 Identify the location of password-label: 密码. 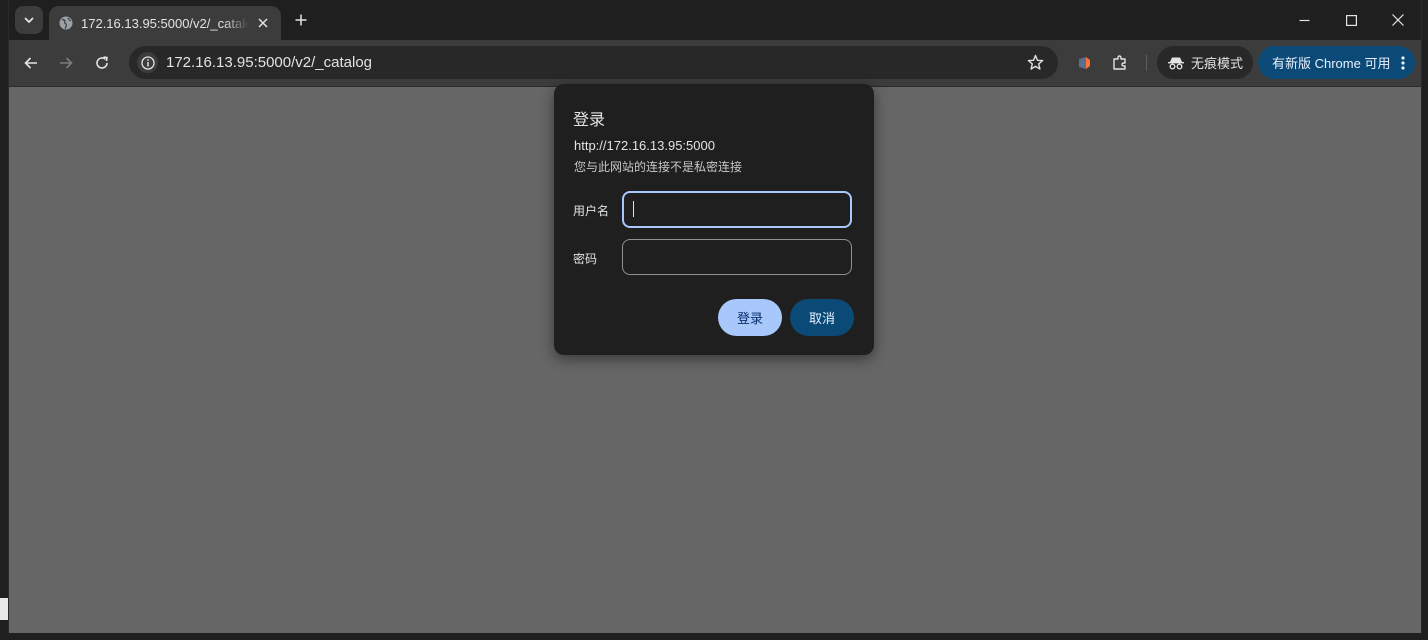
(585, 259).